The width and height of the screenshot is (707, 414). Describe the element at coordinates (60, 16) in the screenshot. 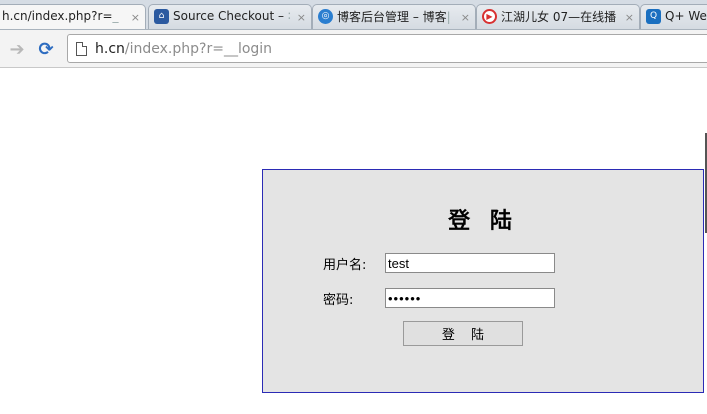

I see `tab-title: h.cn/index.php?r=_` at that location.